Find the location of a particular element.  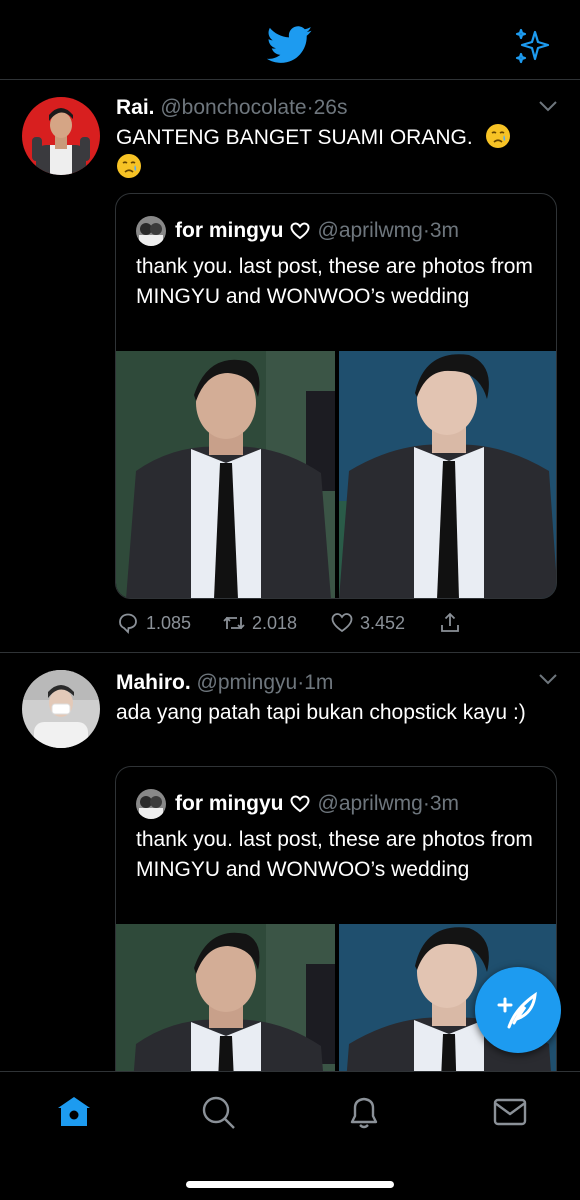

tweet-actions: 1.085 2.018 3.452 is located at coordinates (296, 626).